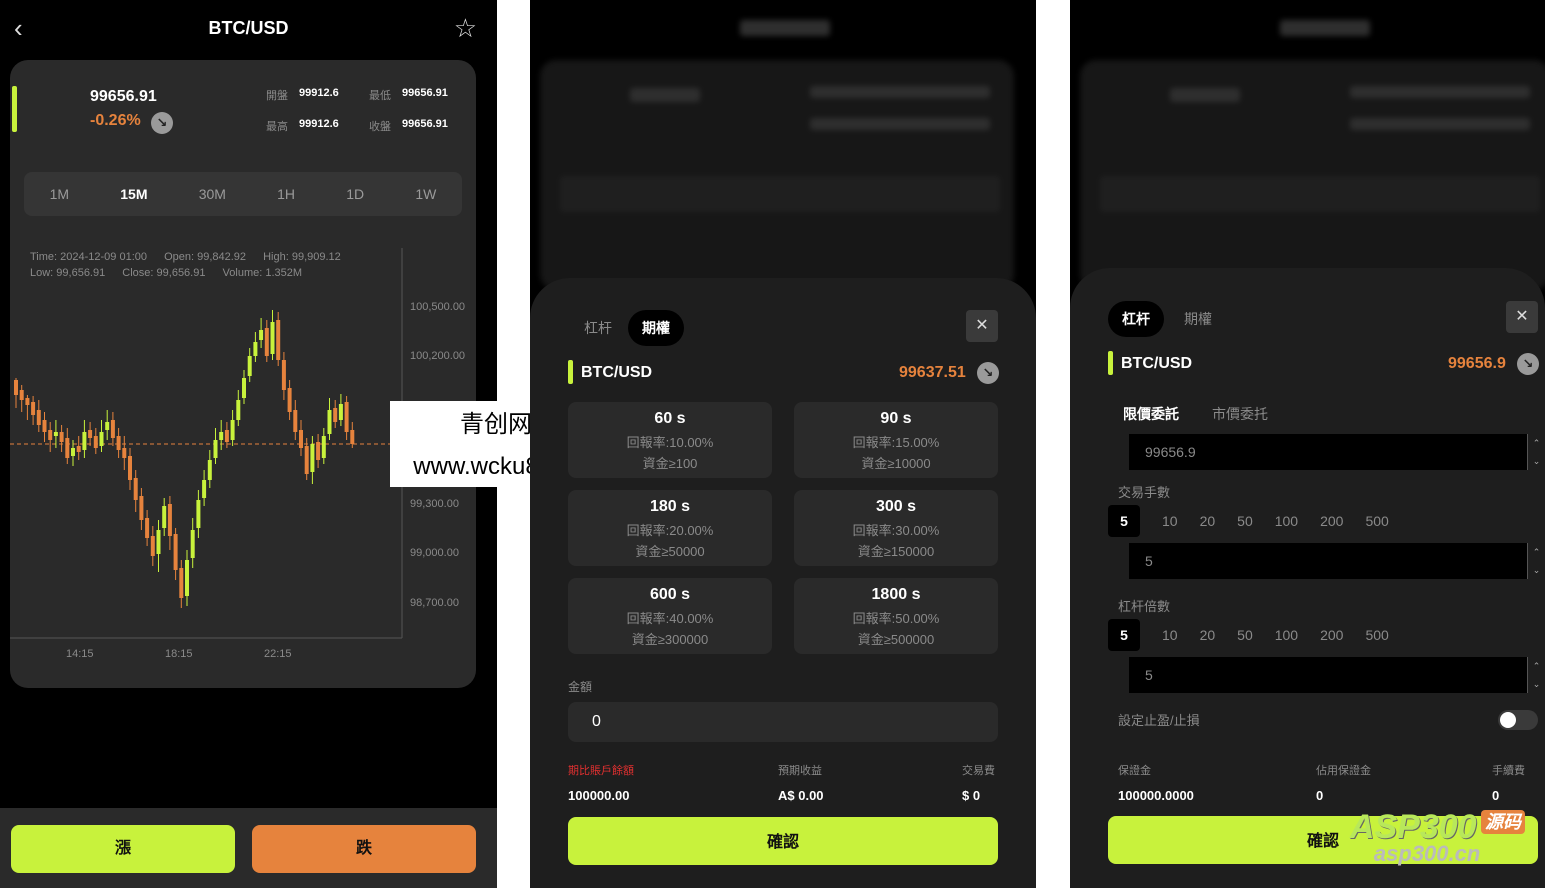 This screenshot has width=1545, height=888. Describe the element at coordinates (896, 639) in the screenshot. I see `option-min: 資金≥500000` at that location.